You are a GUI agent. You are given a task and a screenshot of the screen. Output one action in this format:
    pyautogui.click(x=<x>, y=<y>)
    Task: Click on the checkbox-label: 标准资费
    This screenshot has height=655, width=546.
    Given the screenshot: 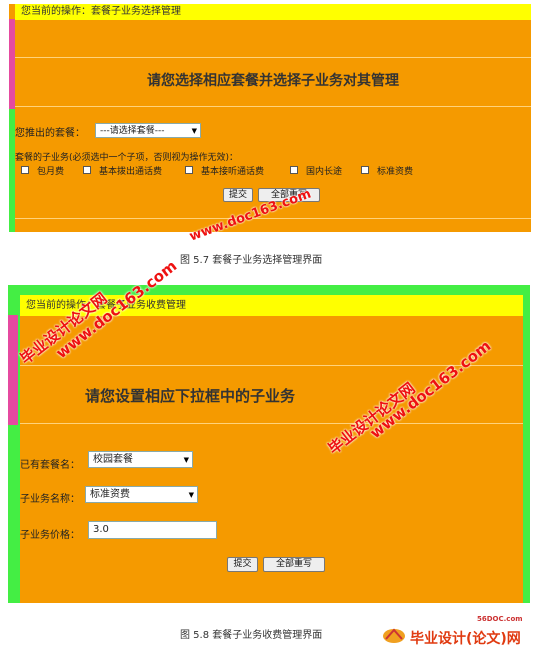 What is the action you would take?
    pyautogui.click(x=395, y=172)
    